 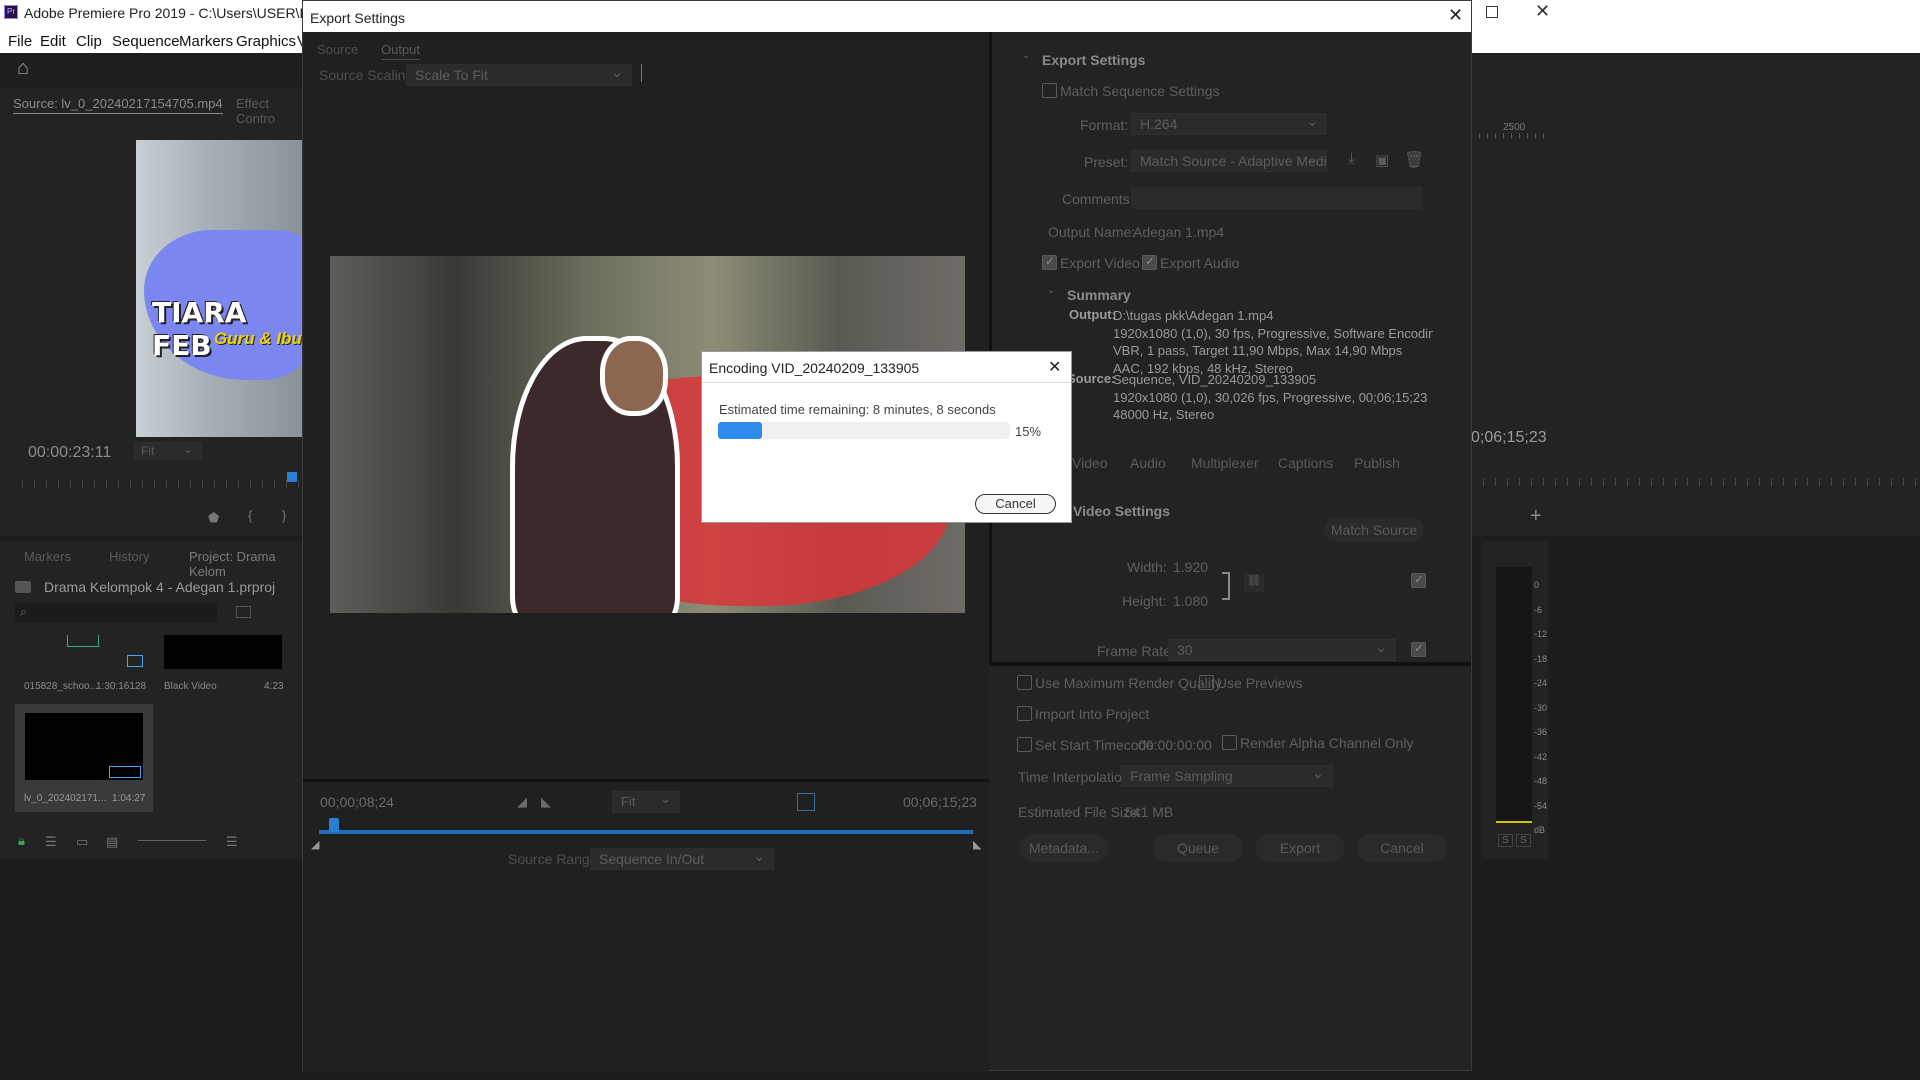 What do you see at coordinates (1054, 367) in the screenshot?
I see `encoding-close-icon: ✕` at bounding box center [1054, 367].